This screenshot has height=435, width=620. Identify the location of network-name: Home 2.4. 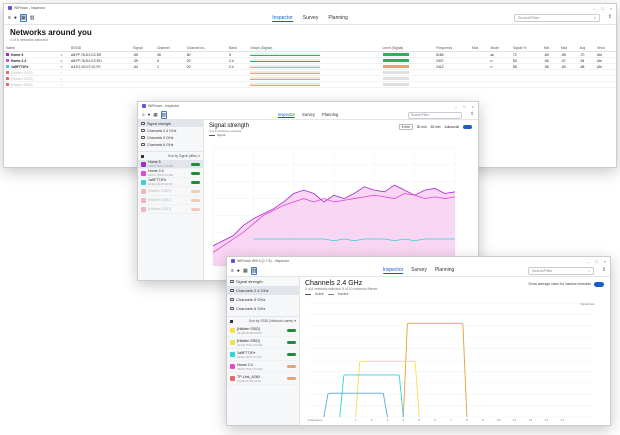
(19, 60).